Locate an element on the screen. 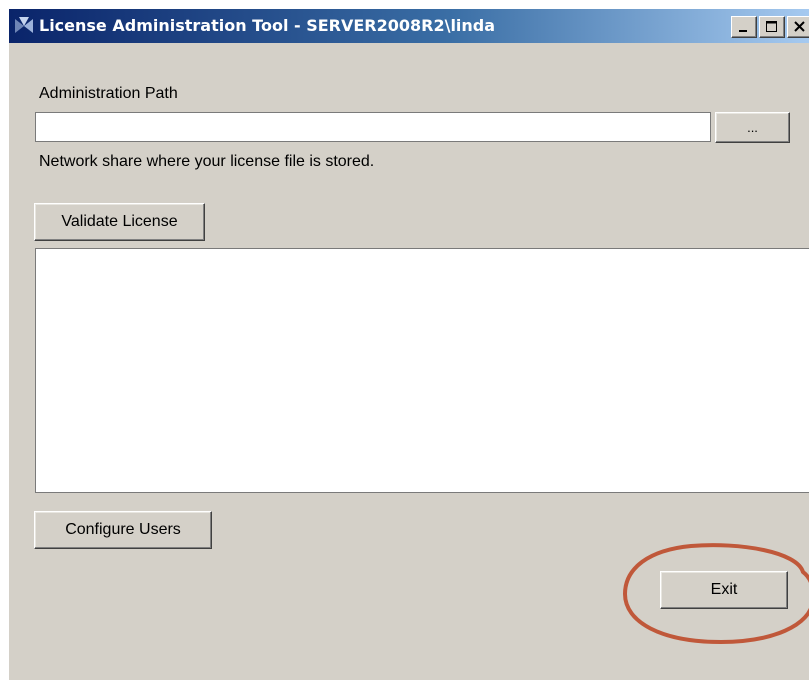 The height and width of the screenshot is (680, 809). close-icon is located at coordinates (799, 26).